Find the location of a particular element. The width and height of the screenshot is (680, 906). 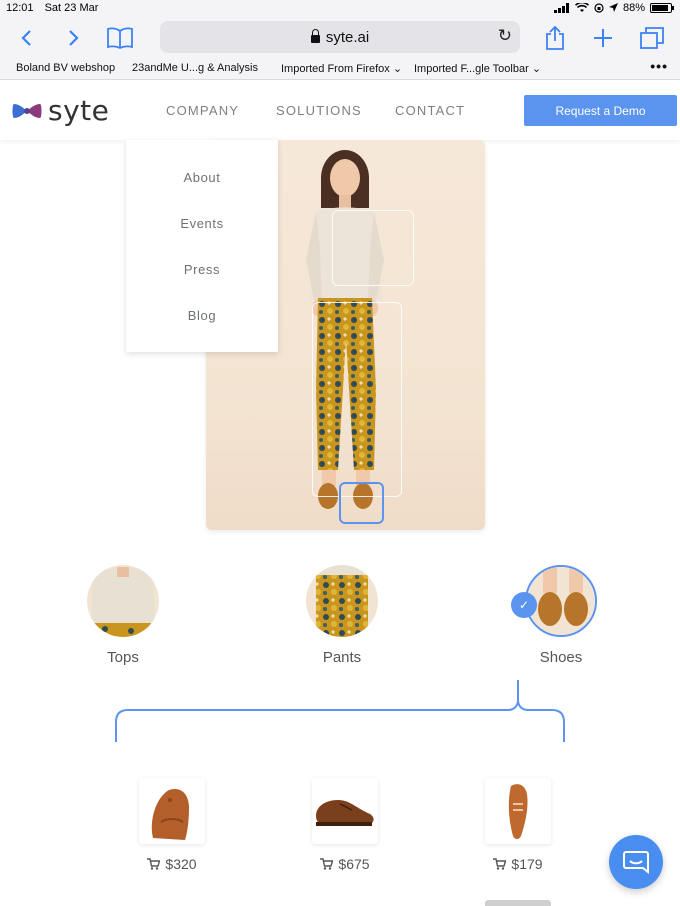

share-button is located at coordinates (555, 38).